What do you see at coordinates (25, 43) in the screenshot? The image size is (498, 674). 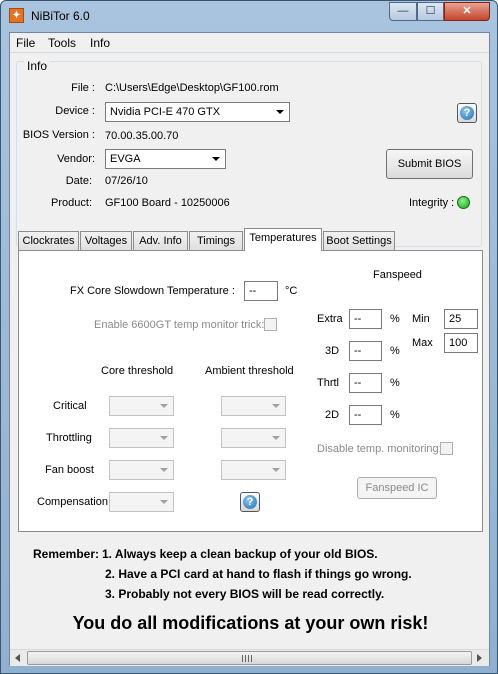 I see `menu-file: File` at bounding box center [25, 43].